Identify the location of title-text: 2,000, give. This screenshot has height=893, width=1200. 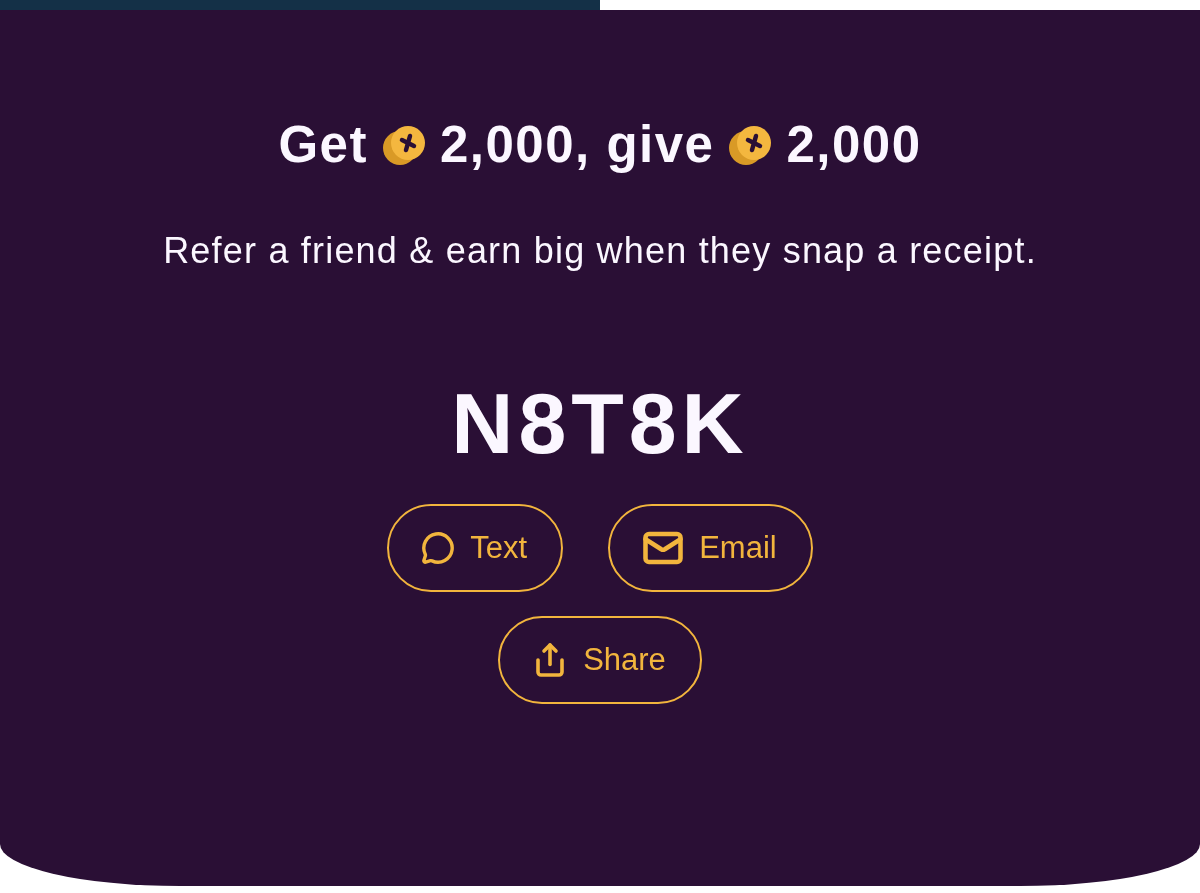
(577, 145).